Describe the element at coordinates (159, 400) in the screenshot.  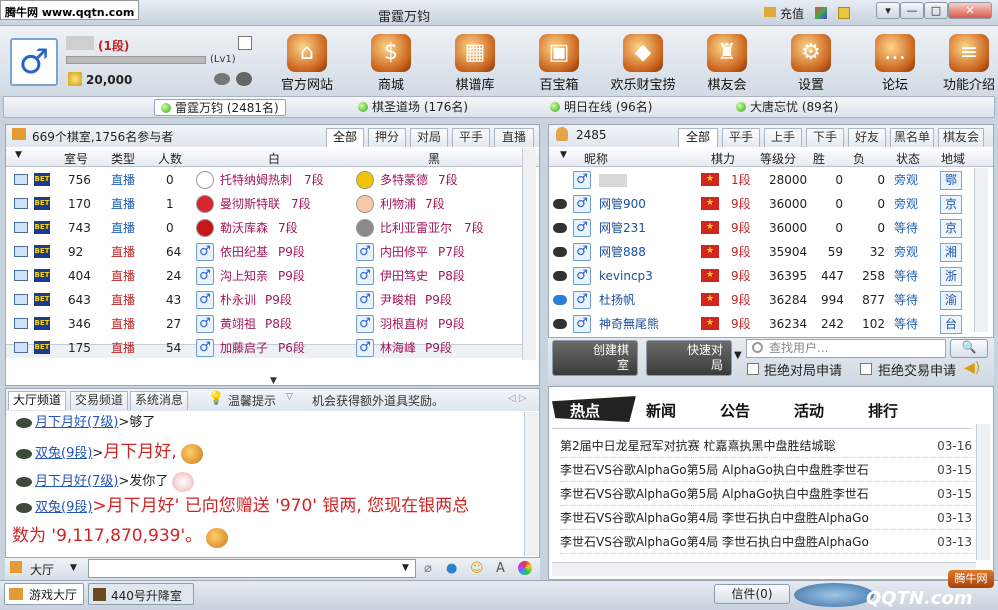
I see `chat-tab-system: 系统消息` at that location.